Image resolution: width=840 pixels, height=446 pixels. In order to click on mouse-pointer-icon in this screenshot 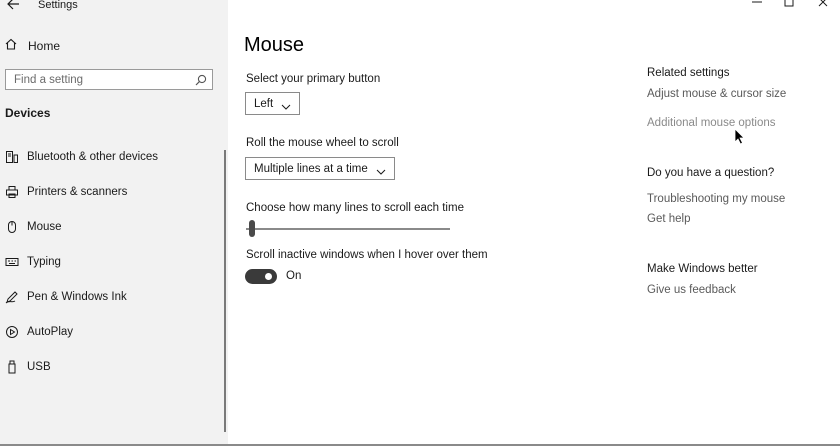, I will do `click(740, 137)`.